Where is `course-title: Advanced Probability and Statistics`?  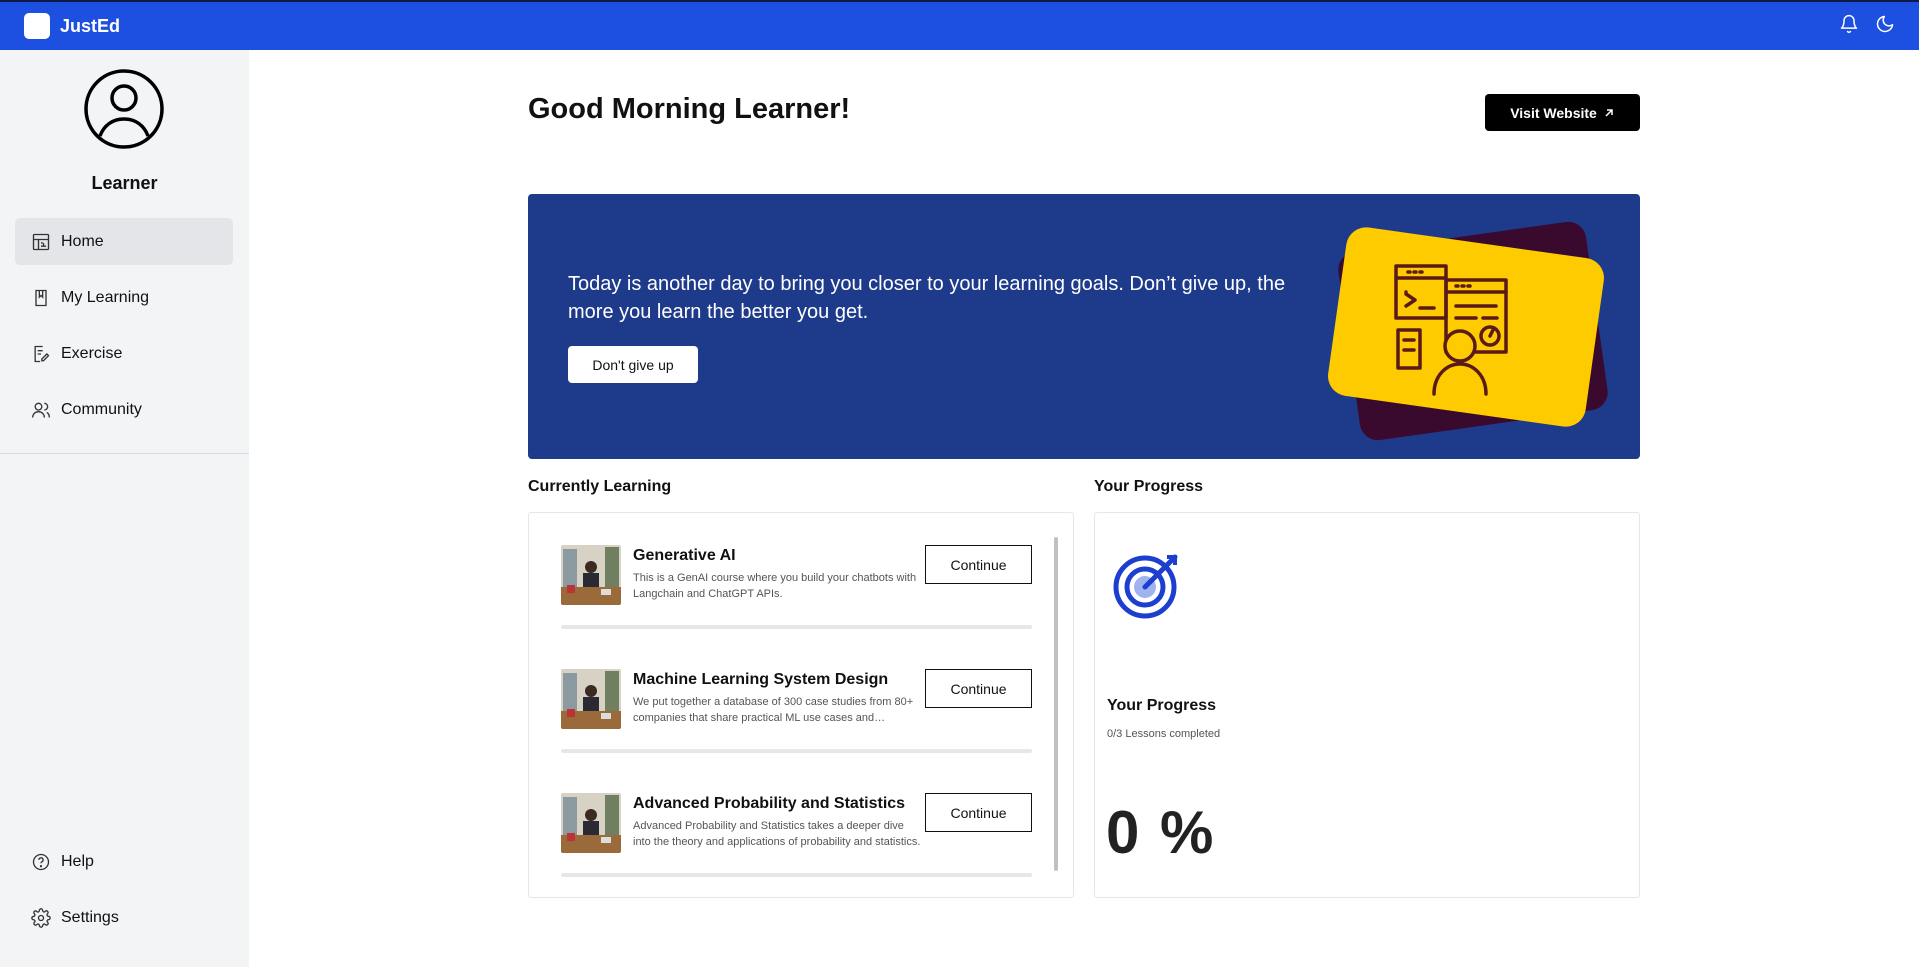
course-title: Advanced Probability and Statistics is located at coordinates (778, 804).